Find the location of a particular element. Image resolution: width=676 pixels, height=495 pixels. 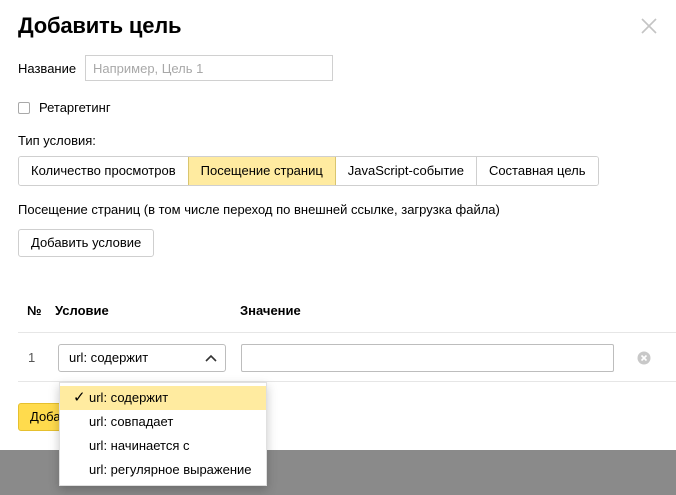

option-label: url: содержит is located at coordinates (129, 397).